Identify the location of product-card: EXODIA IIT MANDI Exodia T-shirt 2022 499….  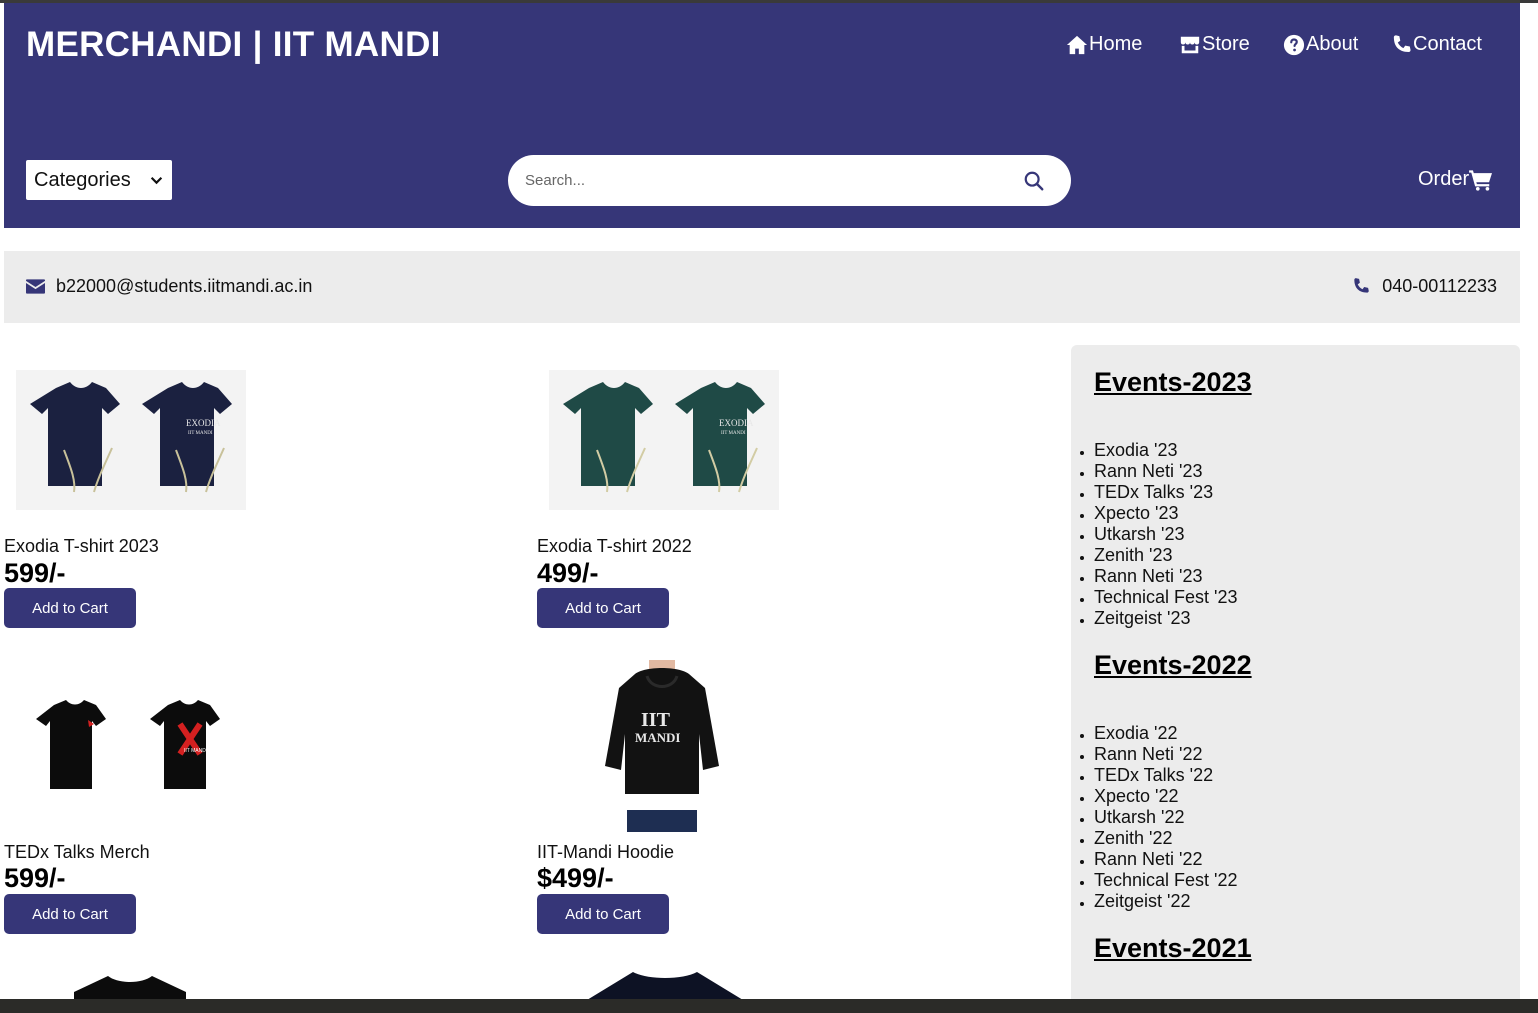
(797, 500).